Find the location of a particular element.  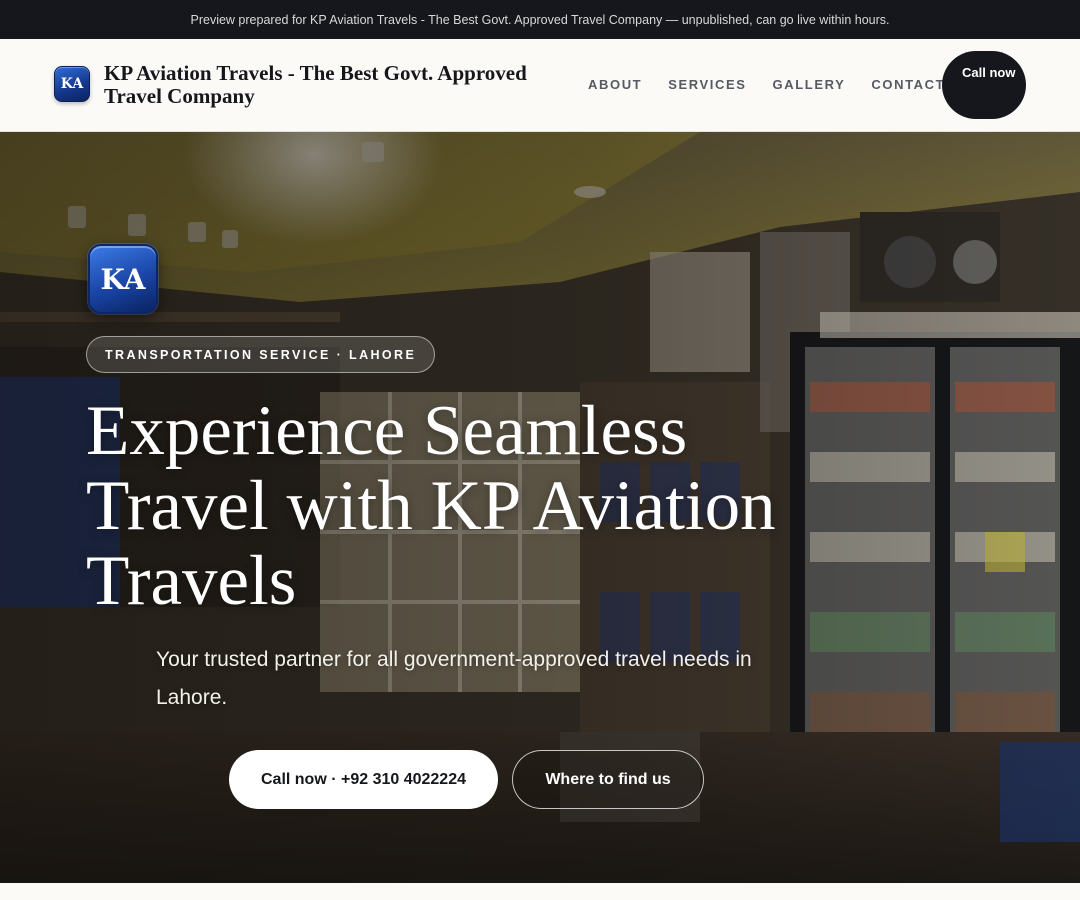

brand-logo-initials: KA is located at coordinates (72, 84).